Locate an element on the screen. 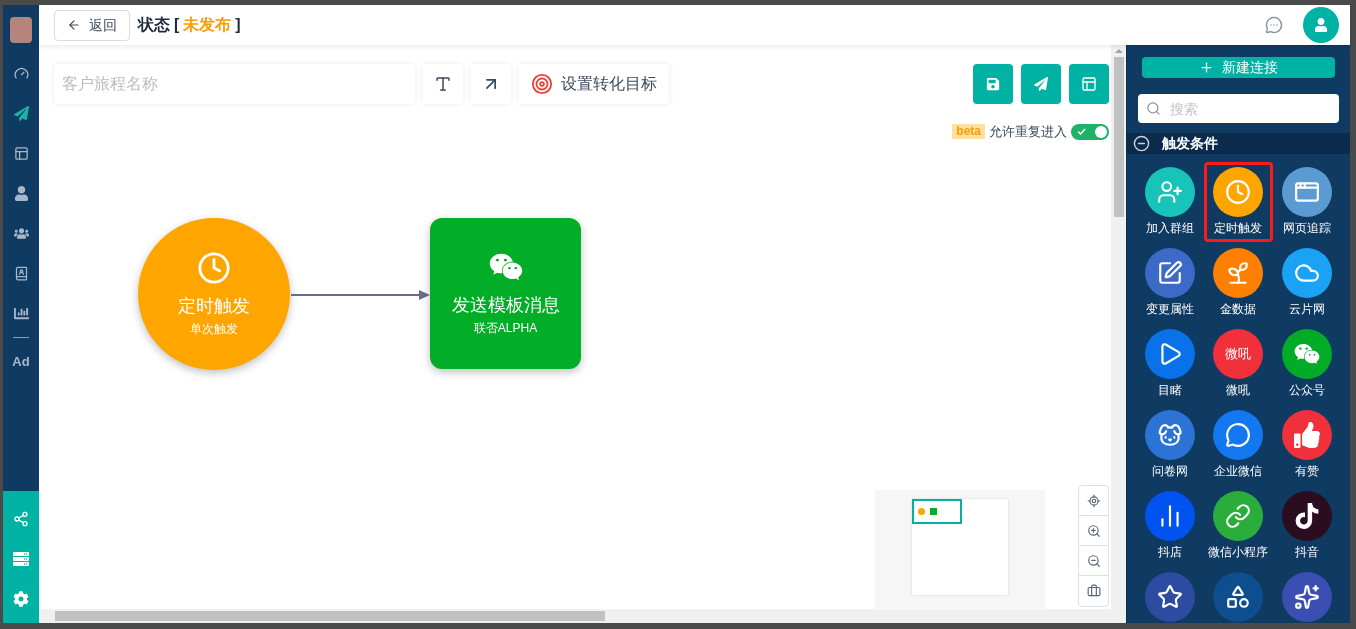  node-tile: 定时触发 is located at coordinates (1238, 202).